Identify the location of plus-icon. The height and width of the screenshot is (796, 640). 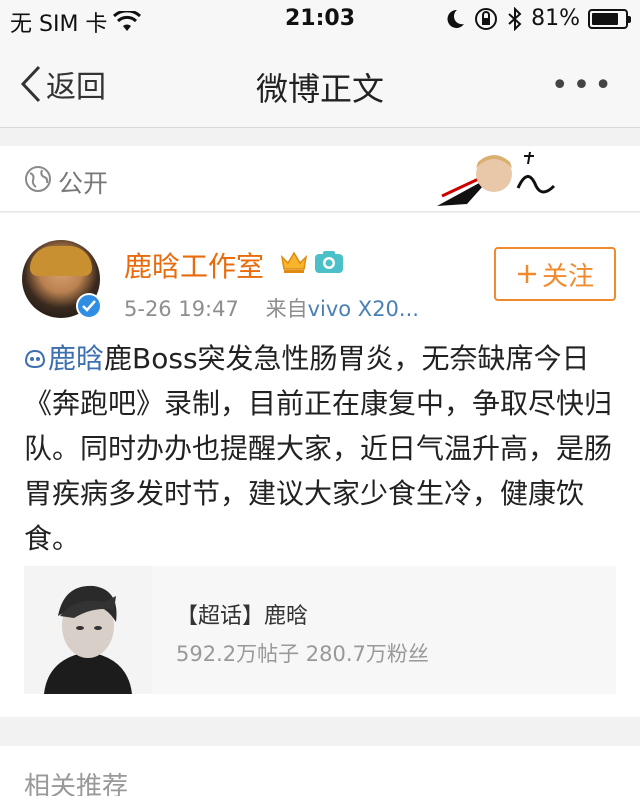
(526, 274).